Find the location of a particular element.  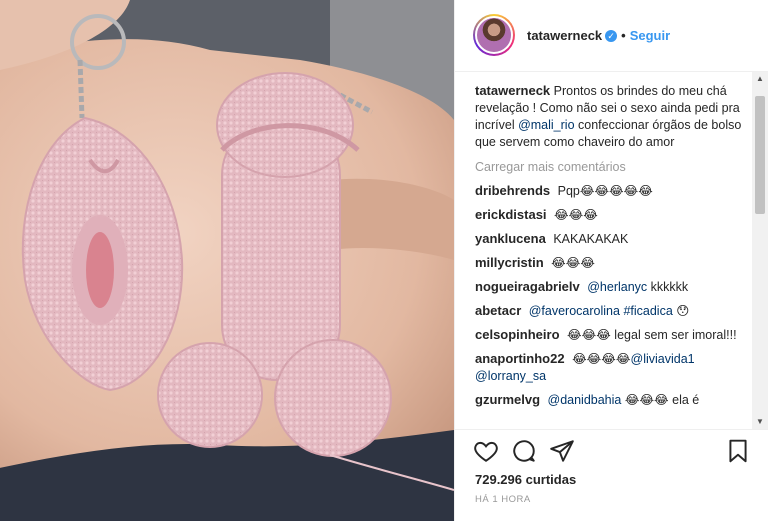

comment-text: kkkkkk is located at coordinates (668, 287).